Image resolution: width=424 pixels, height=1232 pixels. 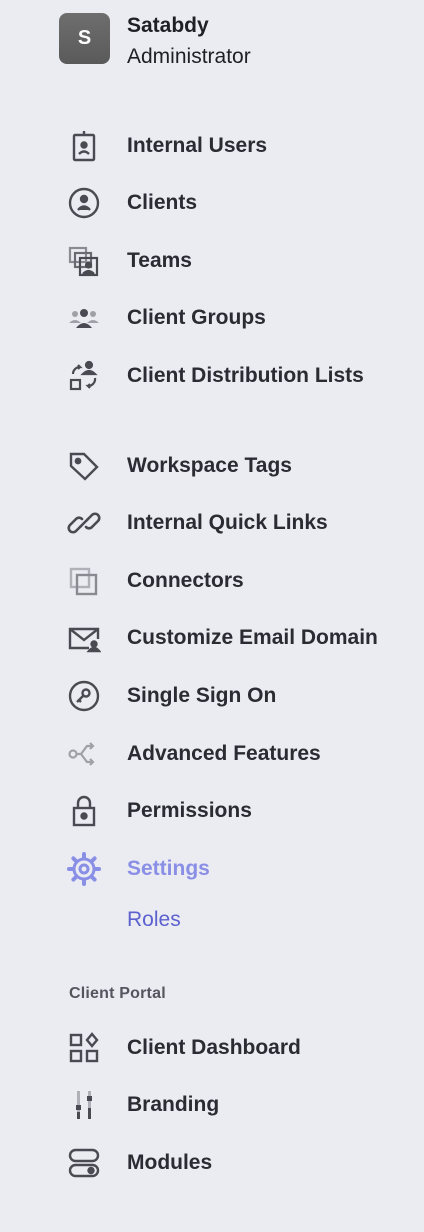 What do you see at coordinates (196, 317) in the screenshot?
I see `nav-label: Client Groups` at bounding box center [196, 317].